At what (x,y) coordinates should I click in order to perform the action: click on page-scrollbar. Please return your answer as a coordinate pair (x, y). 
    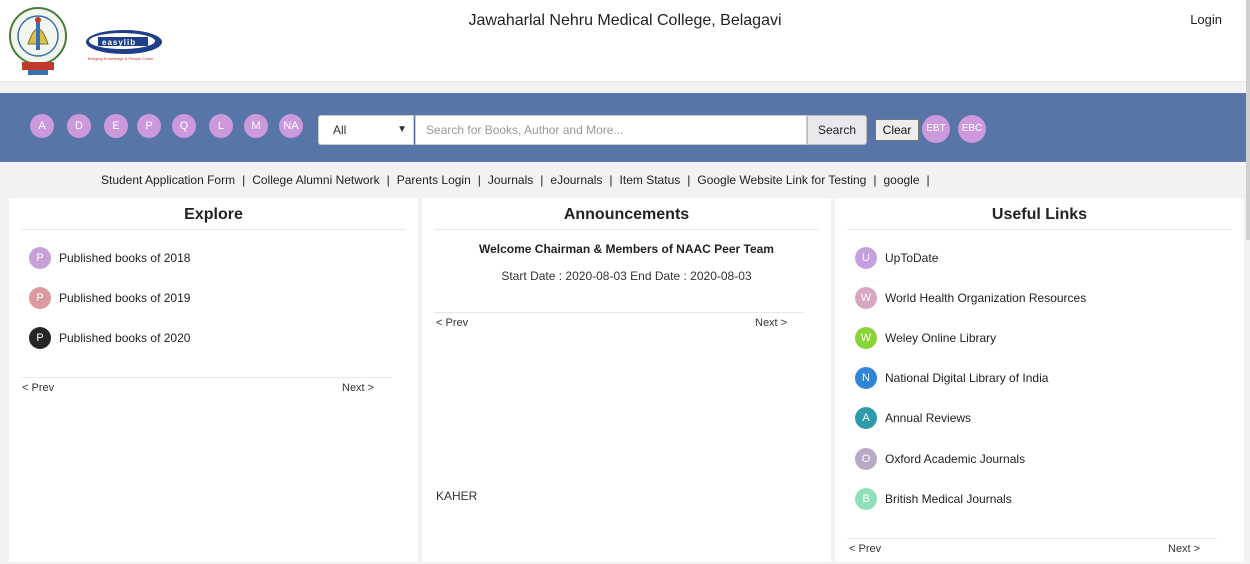
    Looking at the image, I should click on (1248, 282).